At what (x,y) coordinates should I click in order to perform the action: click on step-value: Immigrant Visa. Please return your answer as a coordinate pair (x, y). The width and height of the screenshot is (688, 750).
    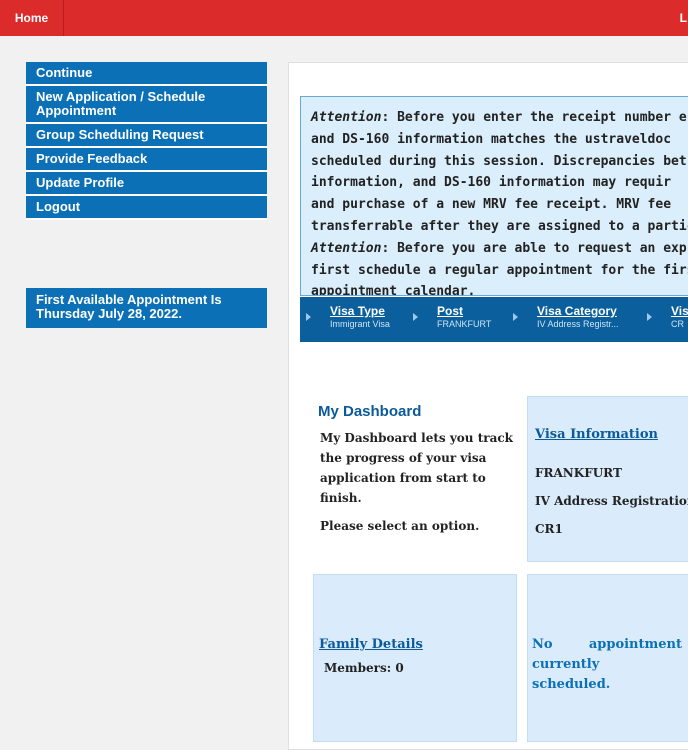
    Looking at the image, I should click on (360, 324).